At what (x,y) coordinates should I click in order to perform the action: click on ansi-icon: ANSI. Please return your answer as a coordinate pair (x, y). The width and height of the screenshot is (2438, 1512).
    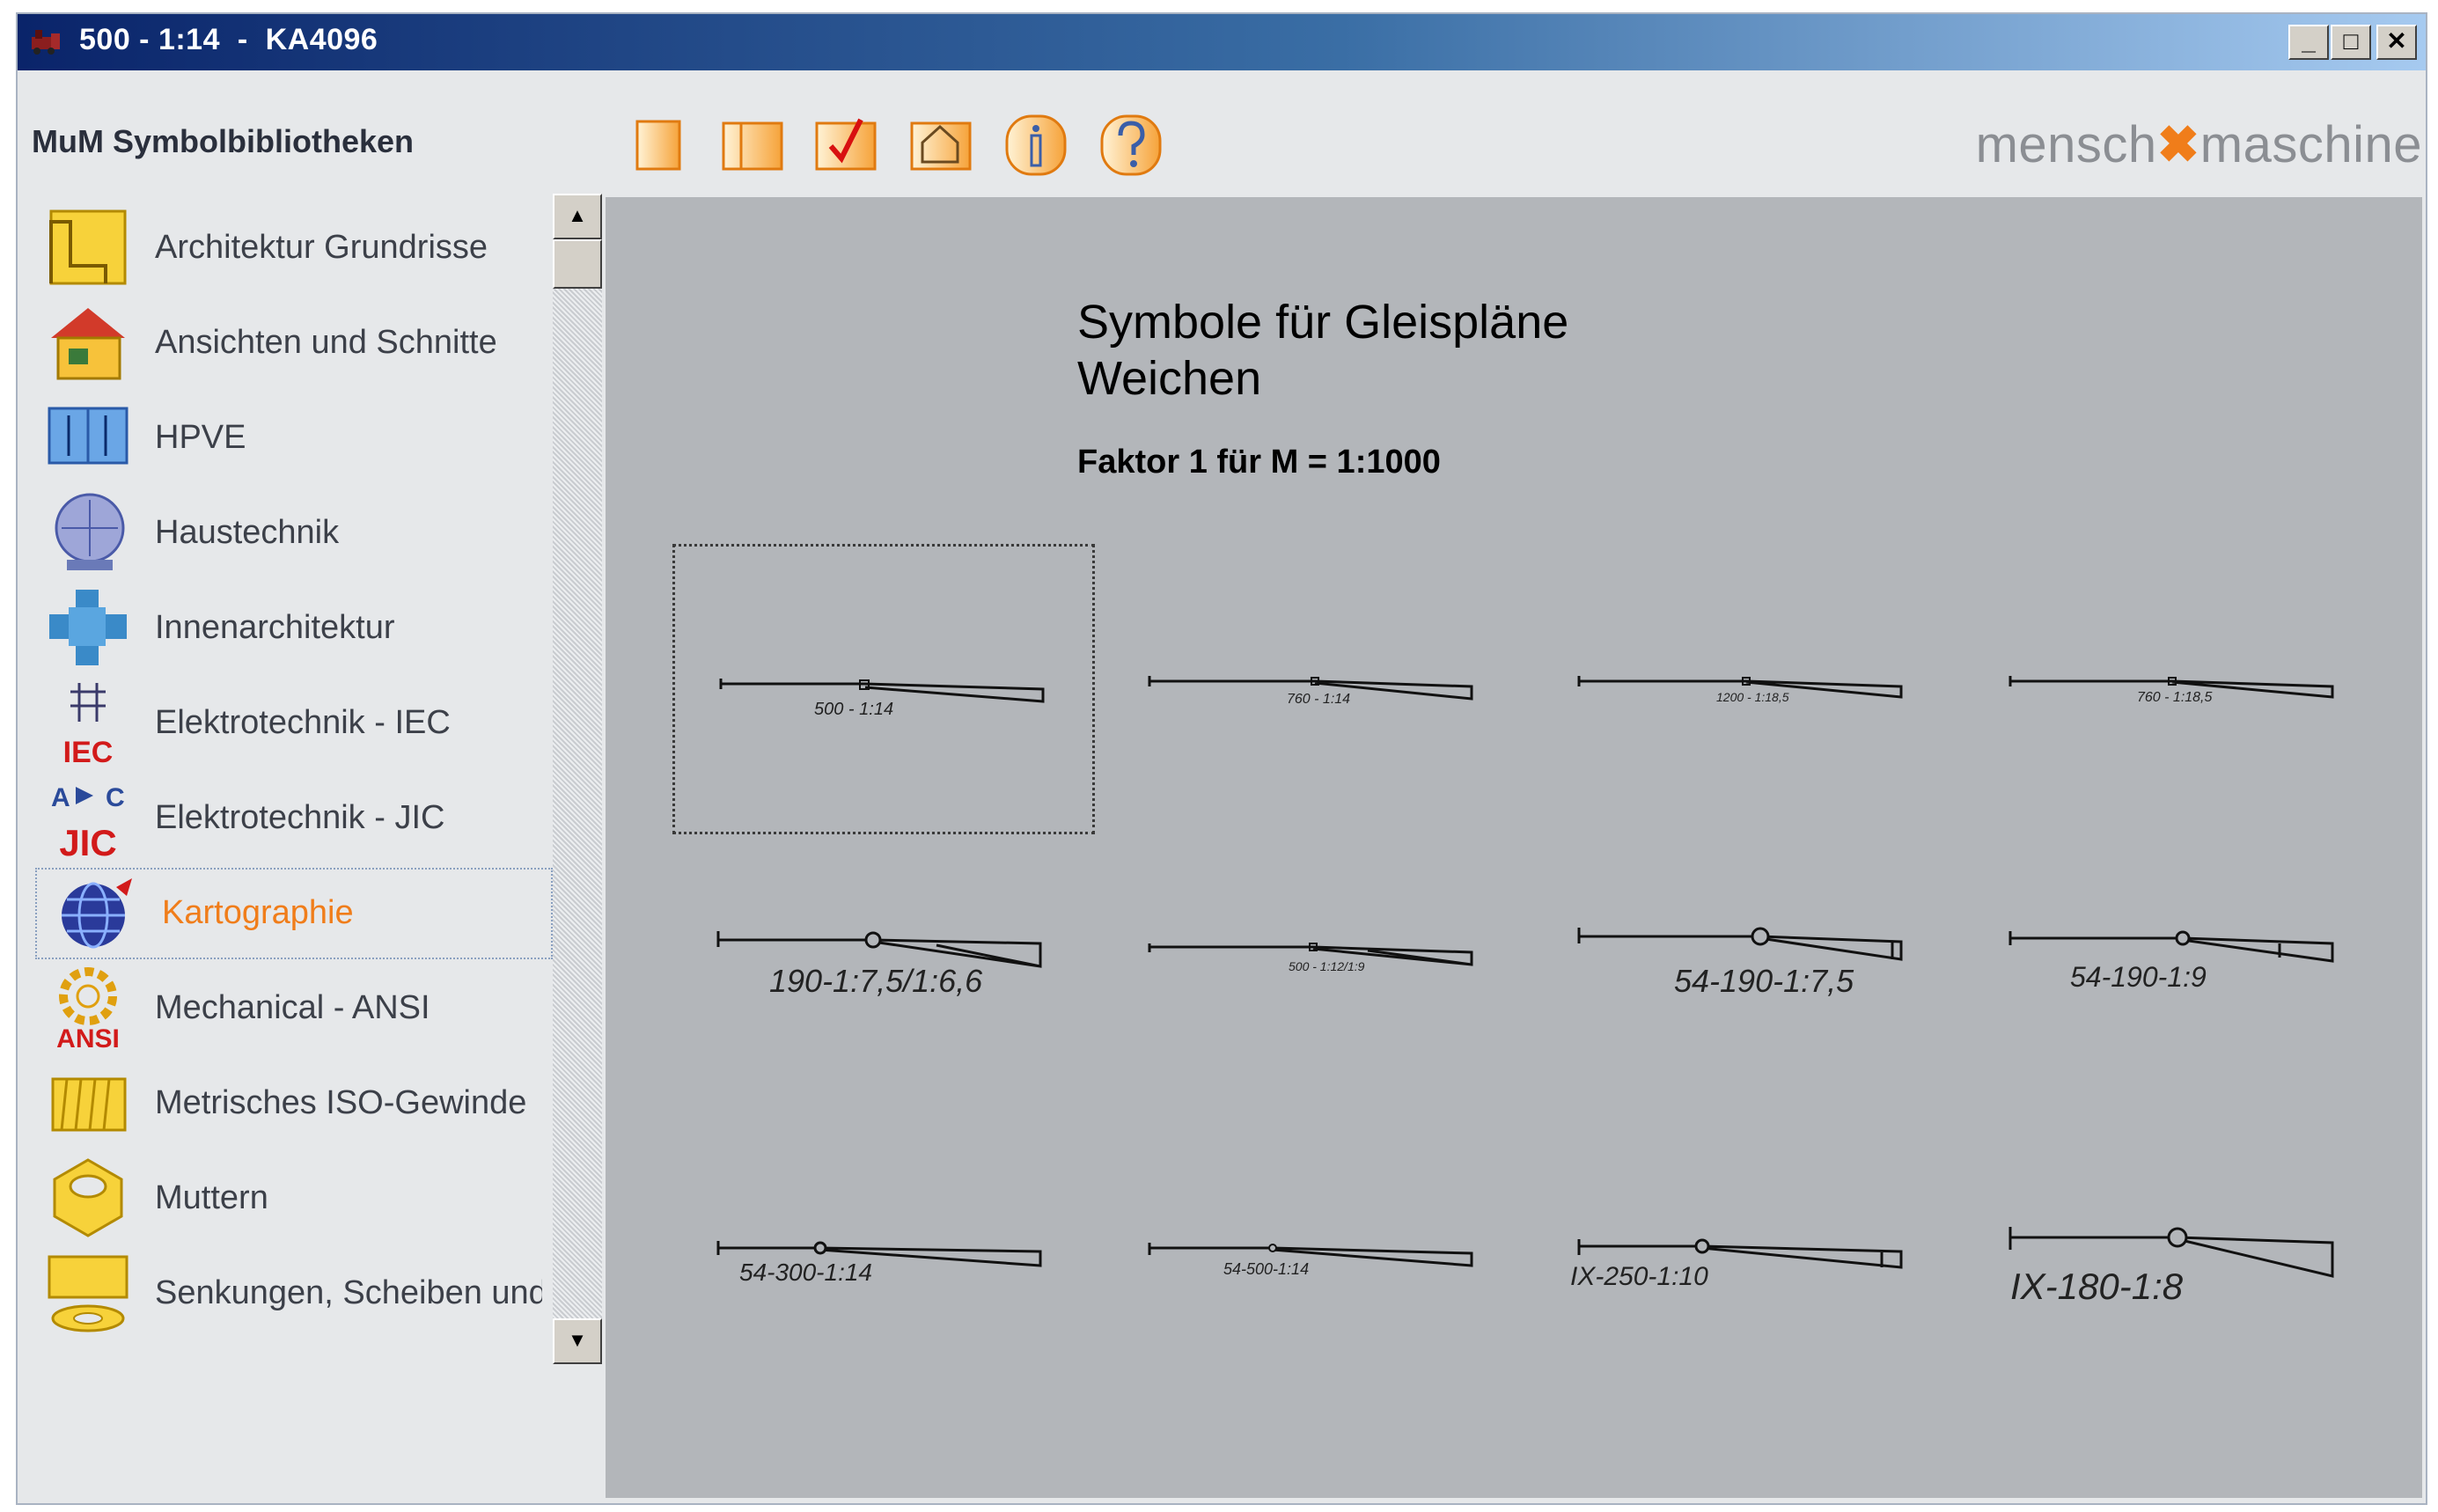
    Looking at the image, I should click on (88, 1009).